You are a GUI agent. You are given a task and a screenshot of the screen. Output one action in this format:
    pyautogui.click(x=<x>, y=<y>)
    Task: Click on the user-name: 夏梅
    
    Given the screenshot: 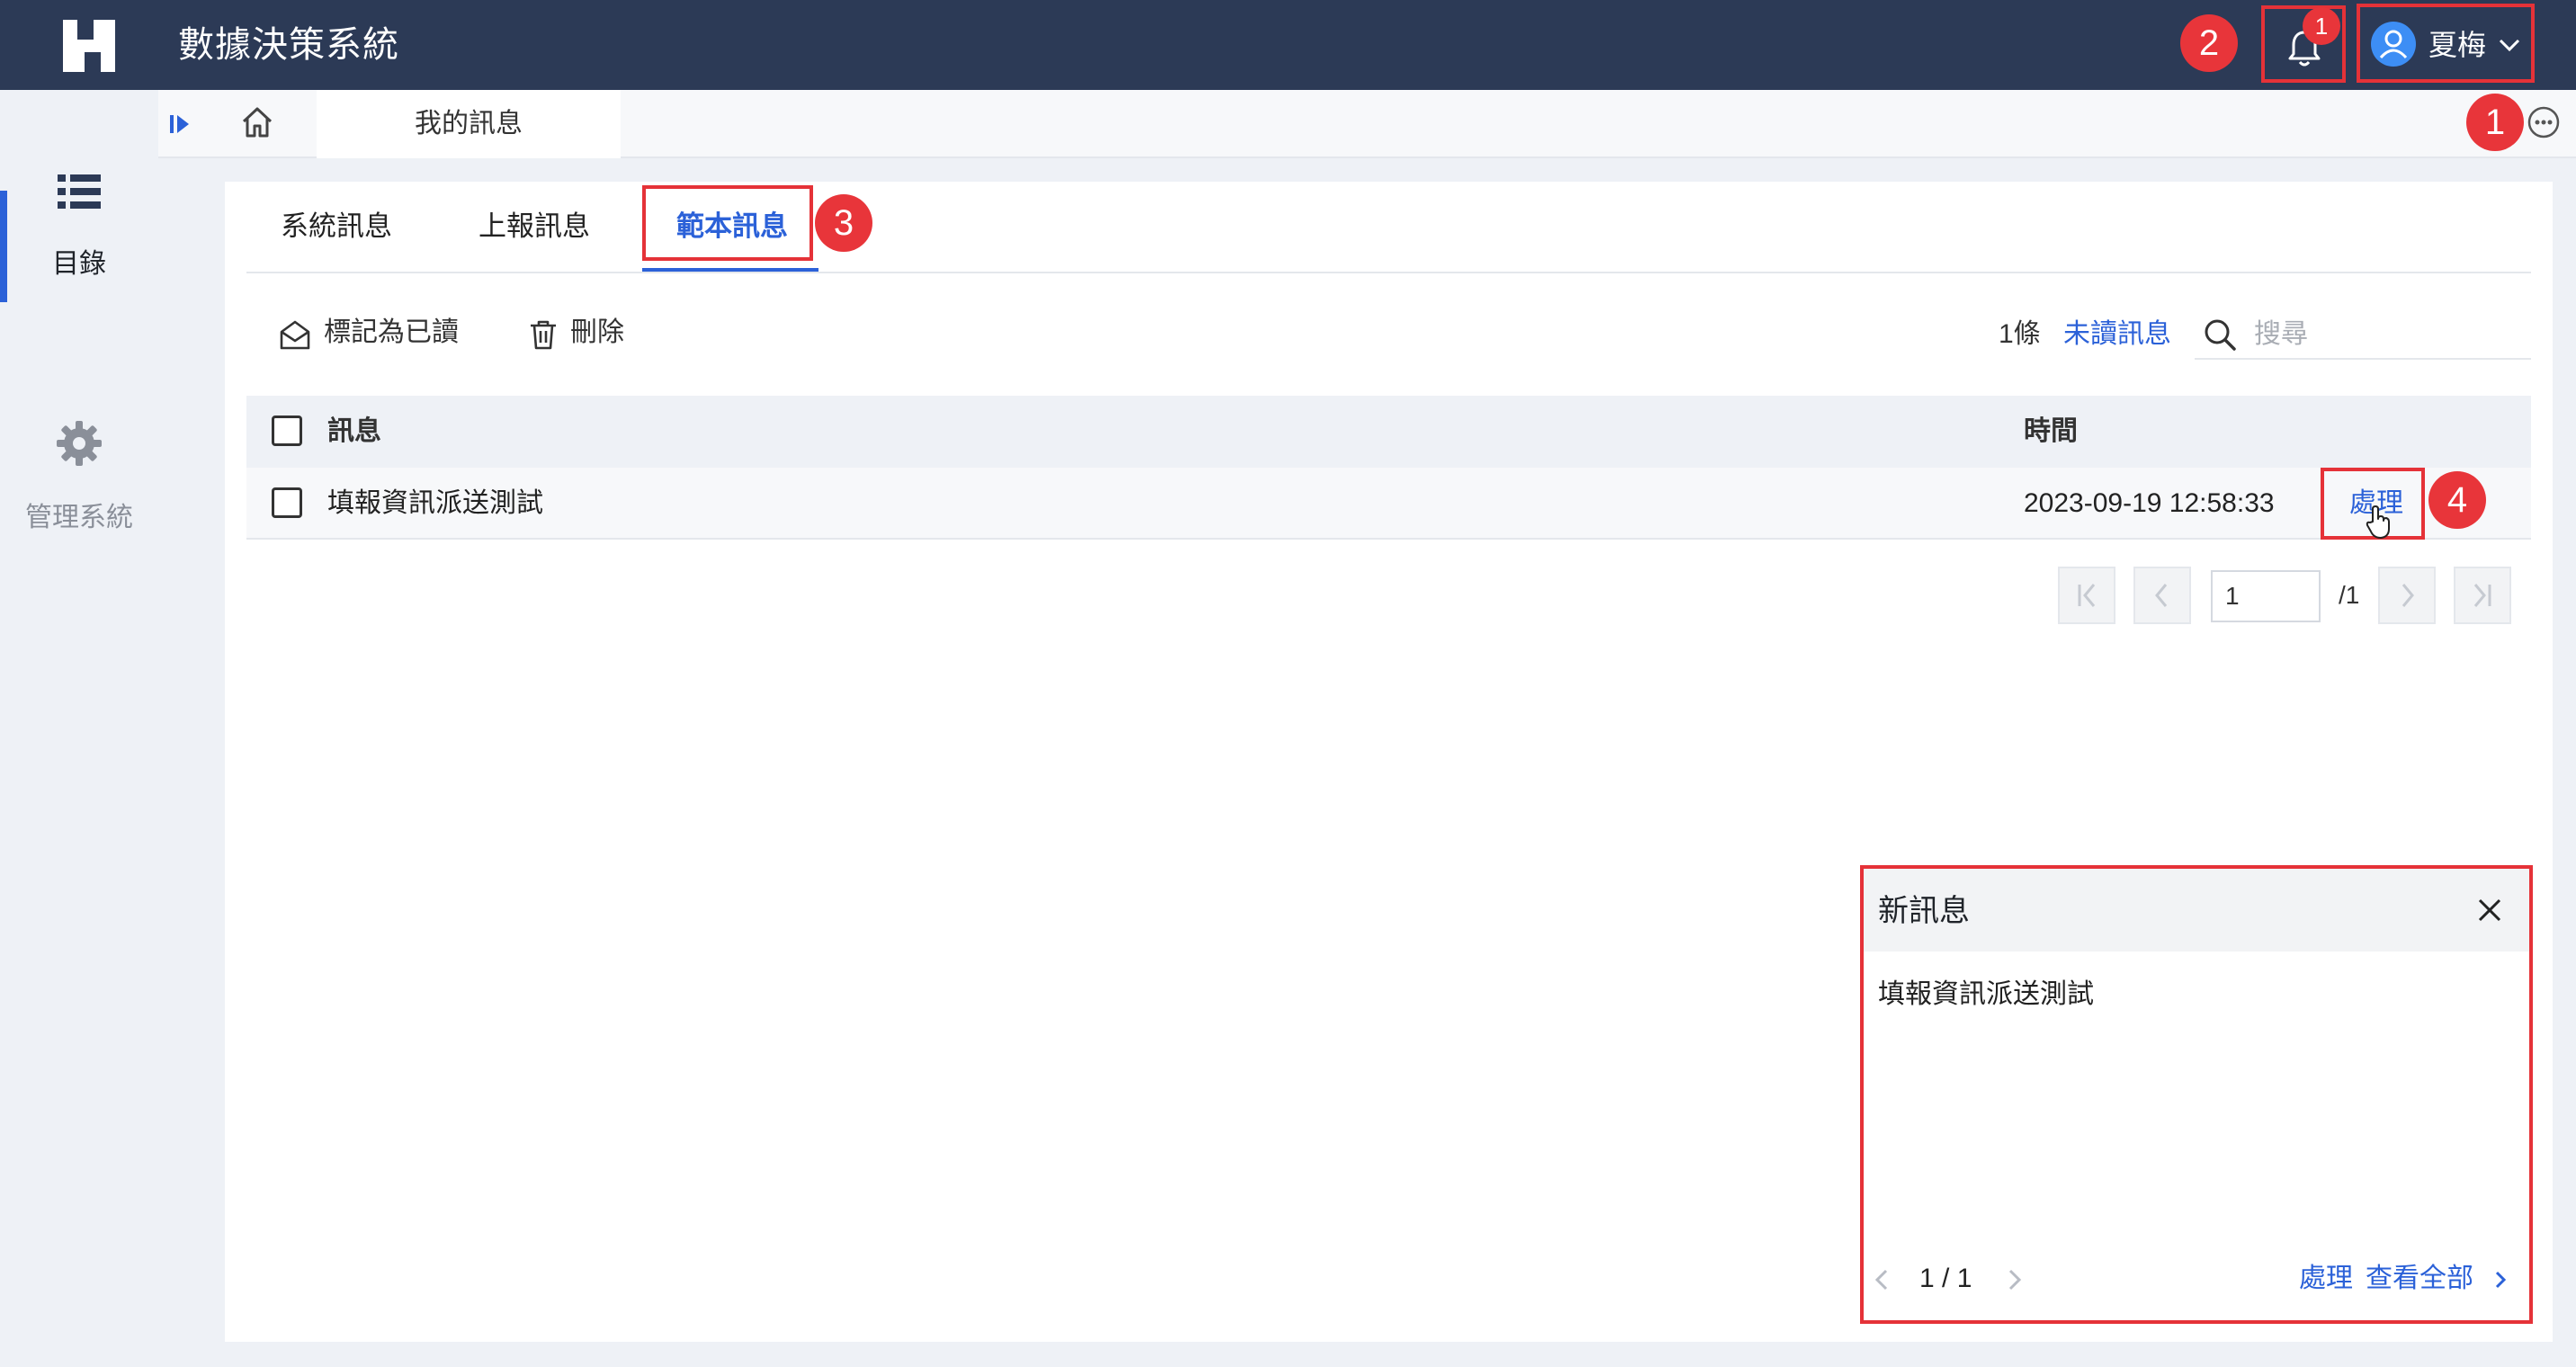 What is the action you would take?
    pyautogui.click(x=2457, y=45)
    